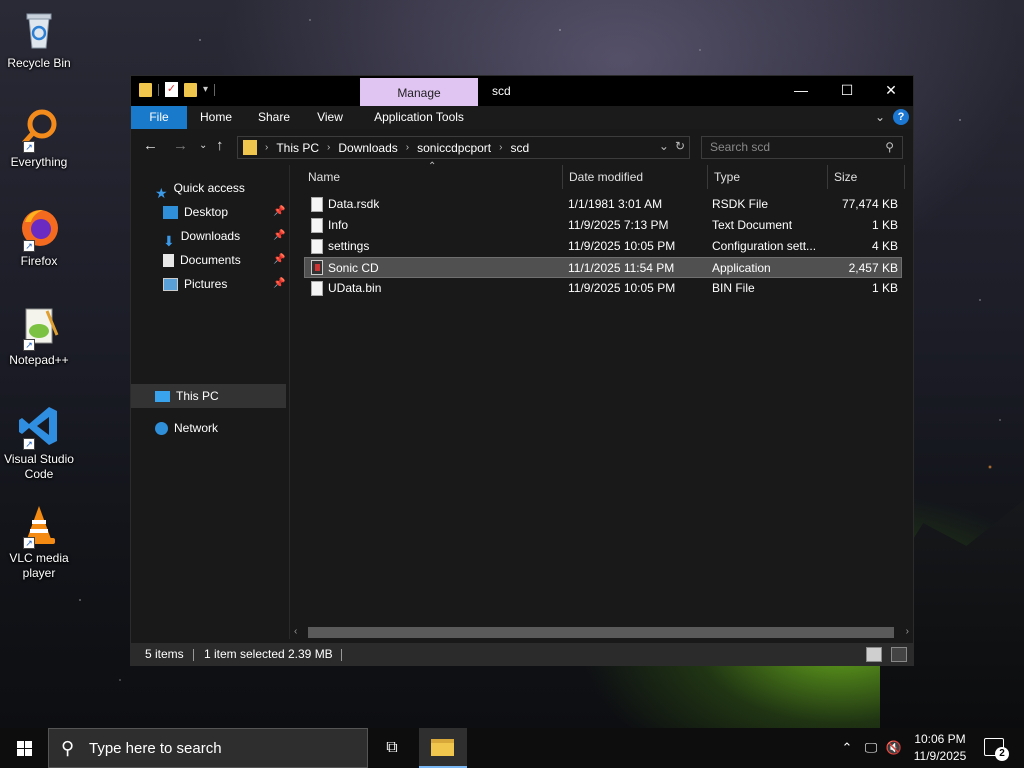 This screenshot has width=1024, height=768. I want to click on file-size: 2,457 KB, so click(873, 268).